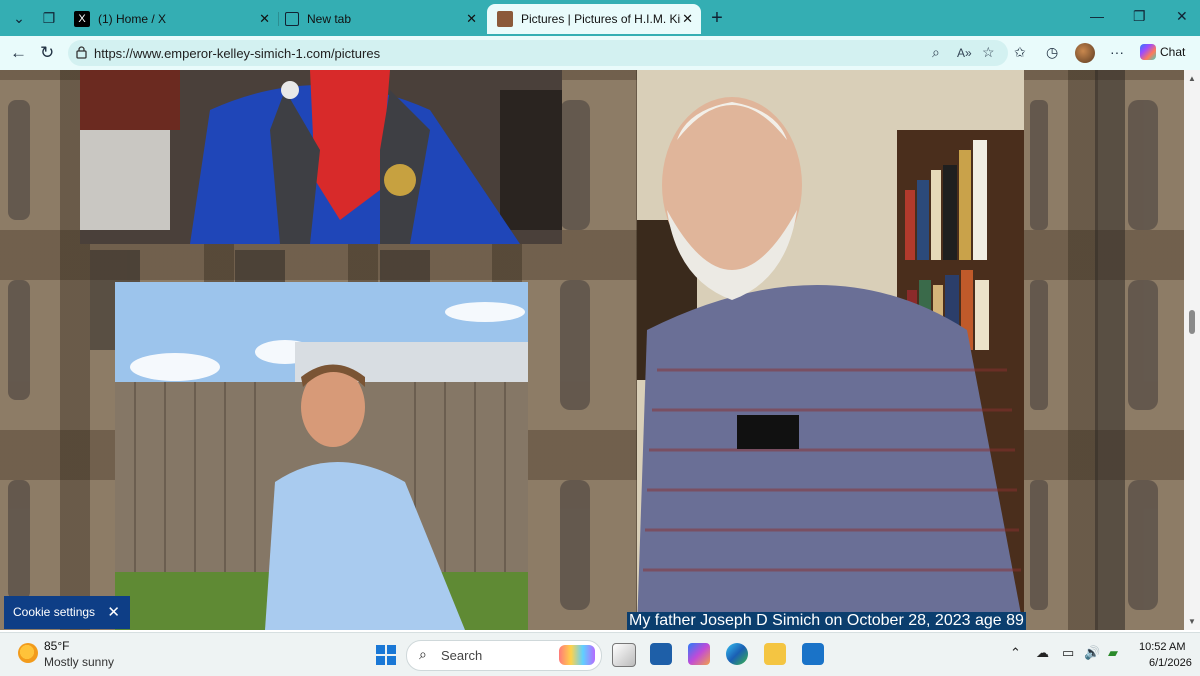 Image resolution: width=1200 pixels, height=676 pixels. I want to click on cookie-settings-label: Cookie settings, so click(54, 612).